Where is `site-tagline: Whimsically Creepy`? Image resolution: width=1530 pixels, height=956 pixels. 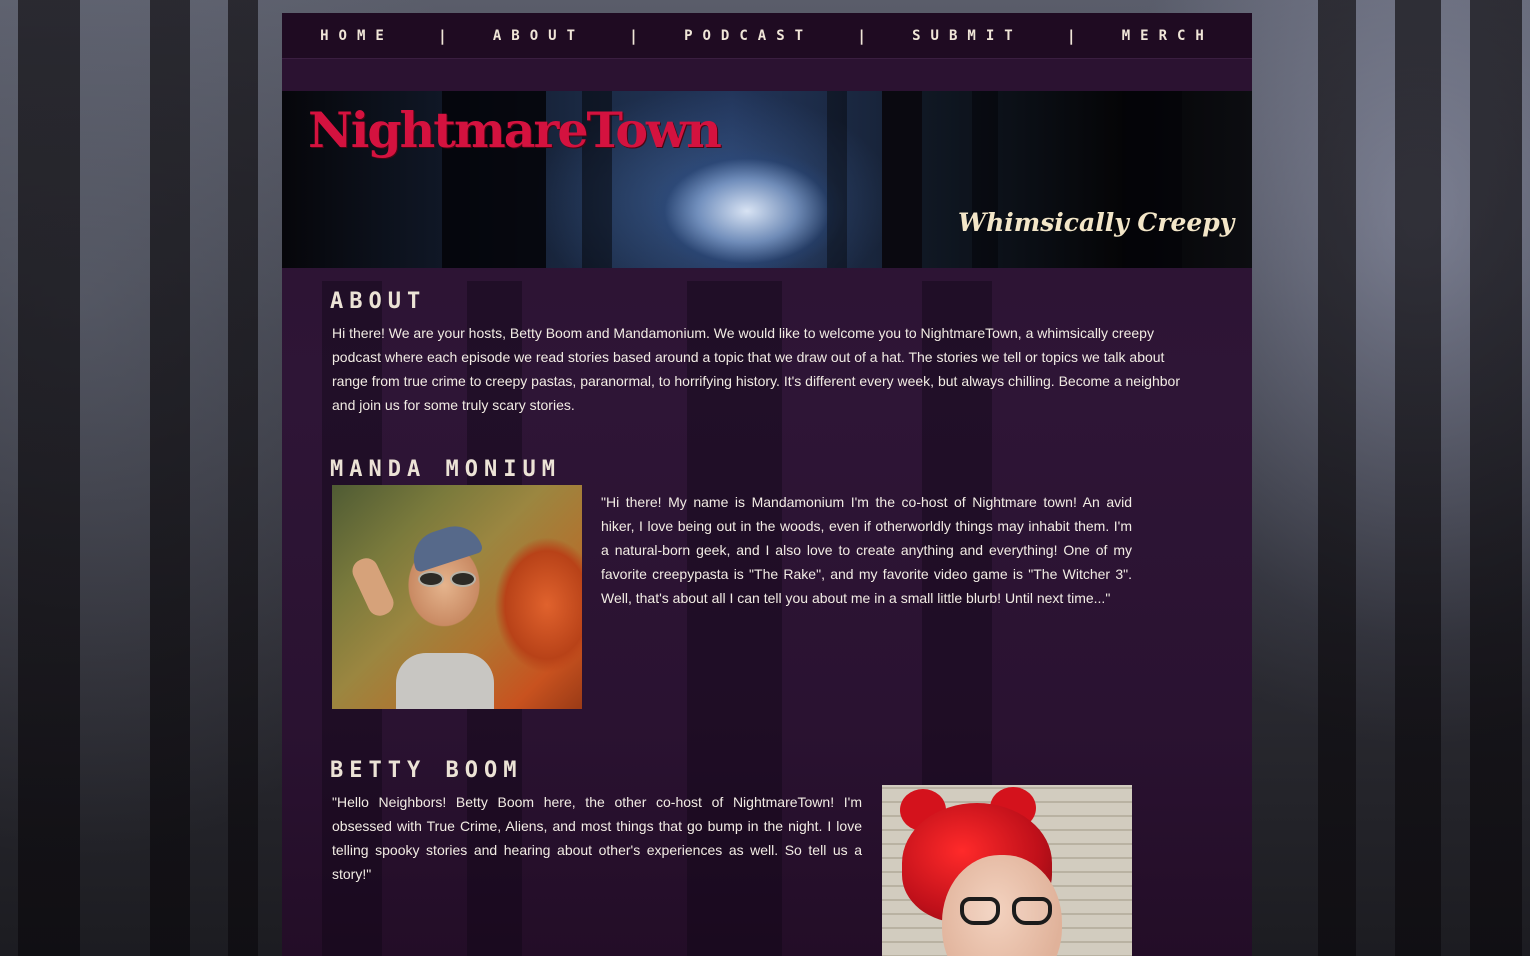 site-tagline: Whimsically Creepy is located at coordinates (1096, 222).